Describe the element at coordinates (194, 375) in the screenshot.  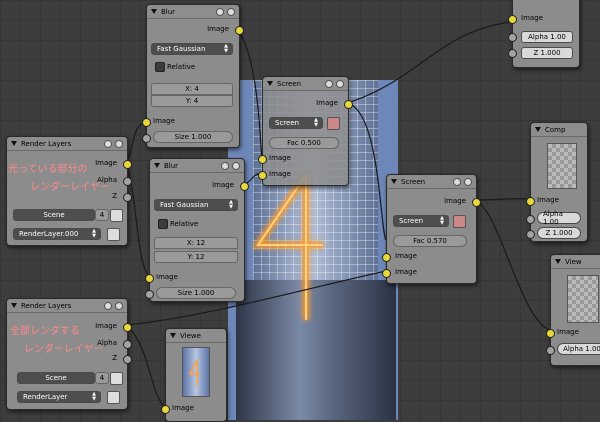
I see `viewer-node: Viewe Image` at that location.